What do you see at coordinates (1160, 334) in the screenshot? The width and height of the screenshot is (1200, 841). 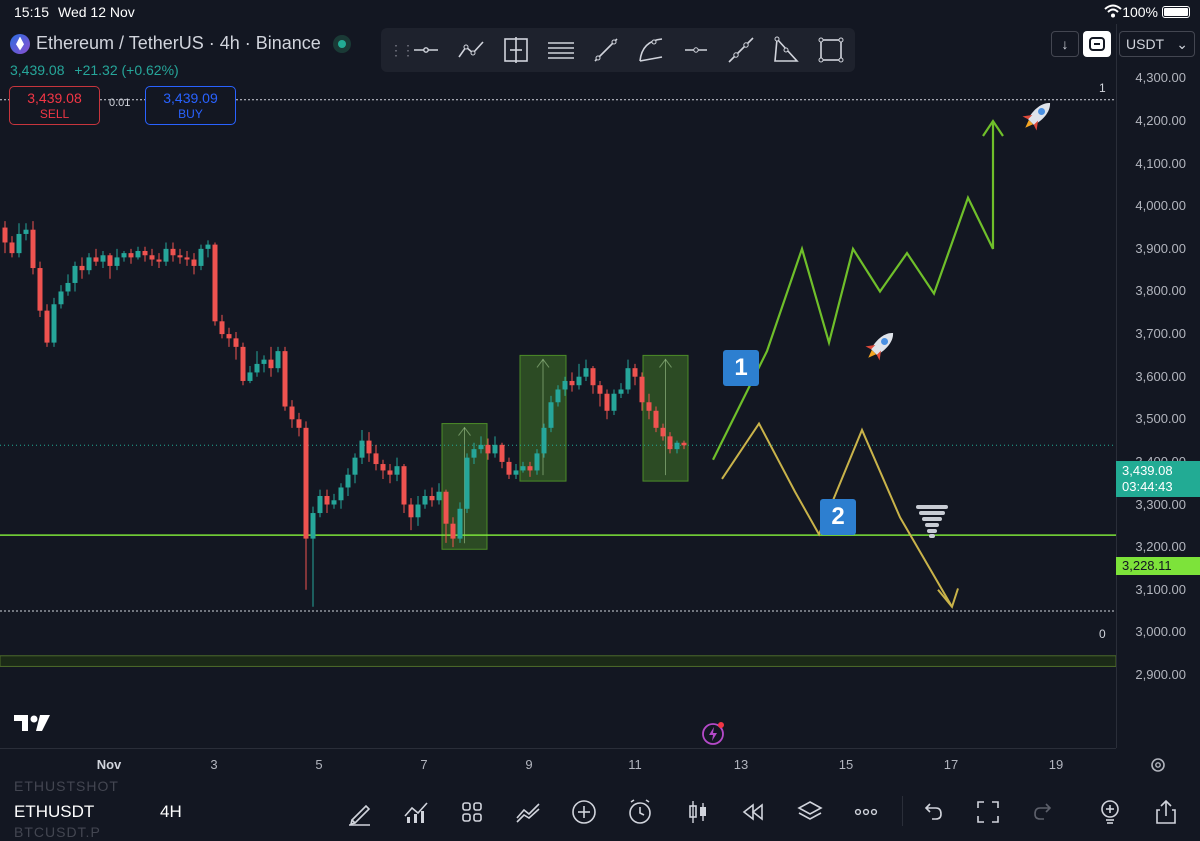 I see `price-tick: 3,700.00` at bounding box center [1160, 334].